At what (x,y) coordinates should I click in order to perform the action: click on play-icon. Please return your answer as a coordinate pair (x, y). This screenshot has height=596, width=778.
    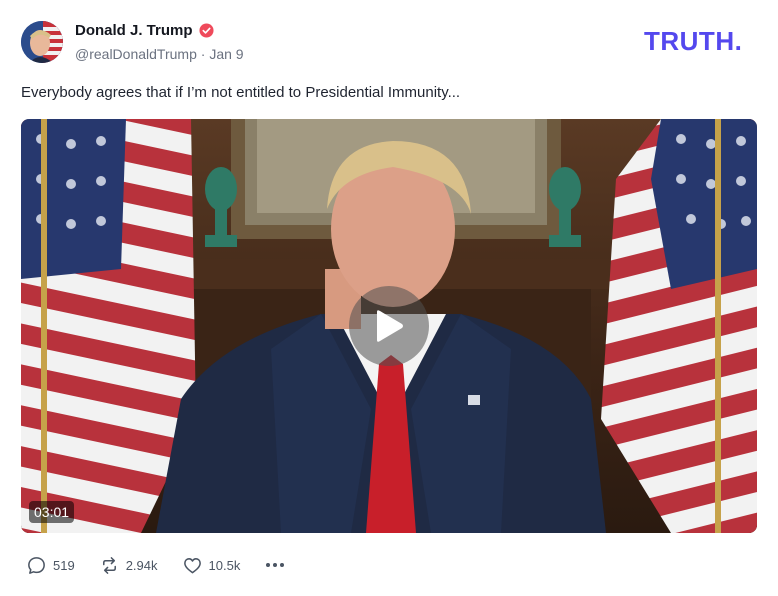
    Looking at the image, I should click on (390, 326).